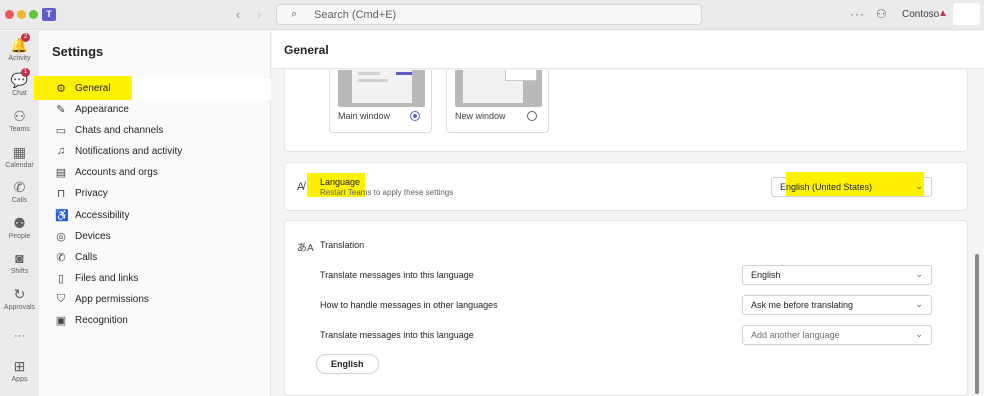 This screenshot has width=984, height=396. What do you see at coordinates (19, 165) in the screenshot?
I see `rail-label: Calendar` at bounding box center [19, 165].